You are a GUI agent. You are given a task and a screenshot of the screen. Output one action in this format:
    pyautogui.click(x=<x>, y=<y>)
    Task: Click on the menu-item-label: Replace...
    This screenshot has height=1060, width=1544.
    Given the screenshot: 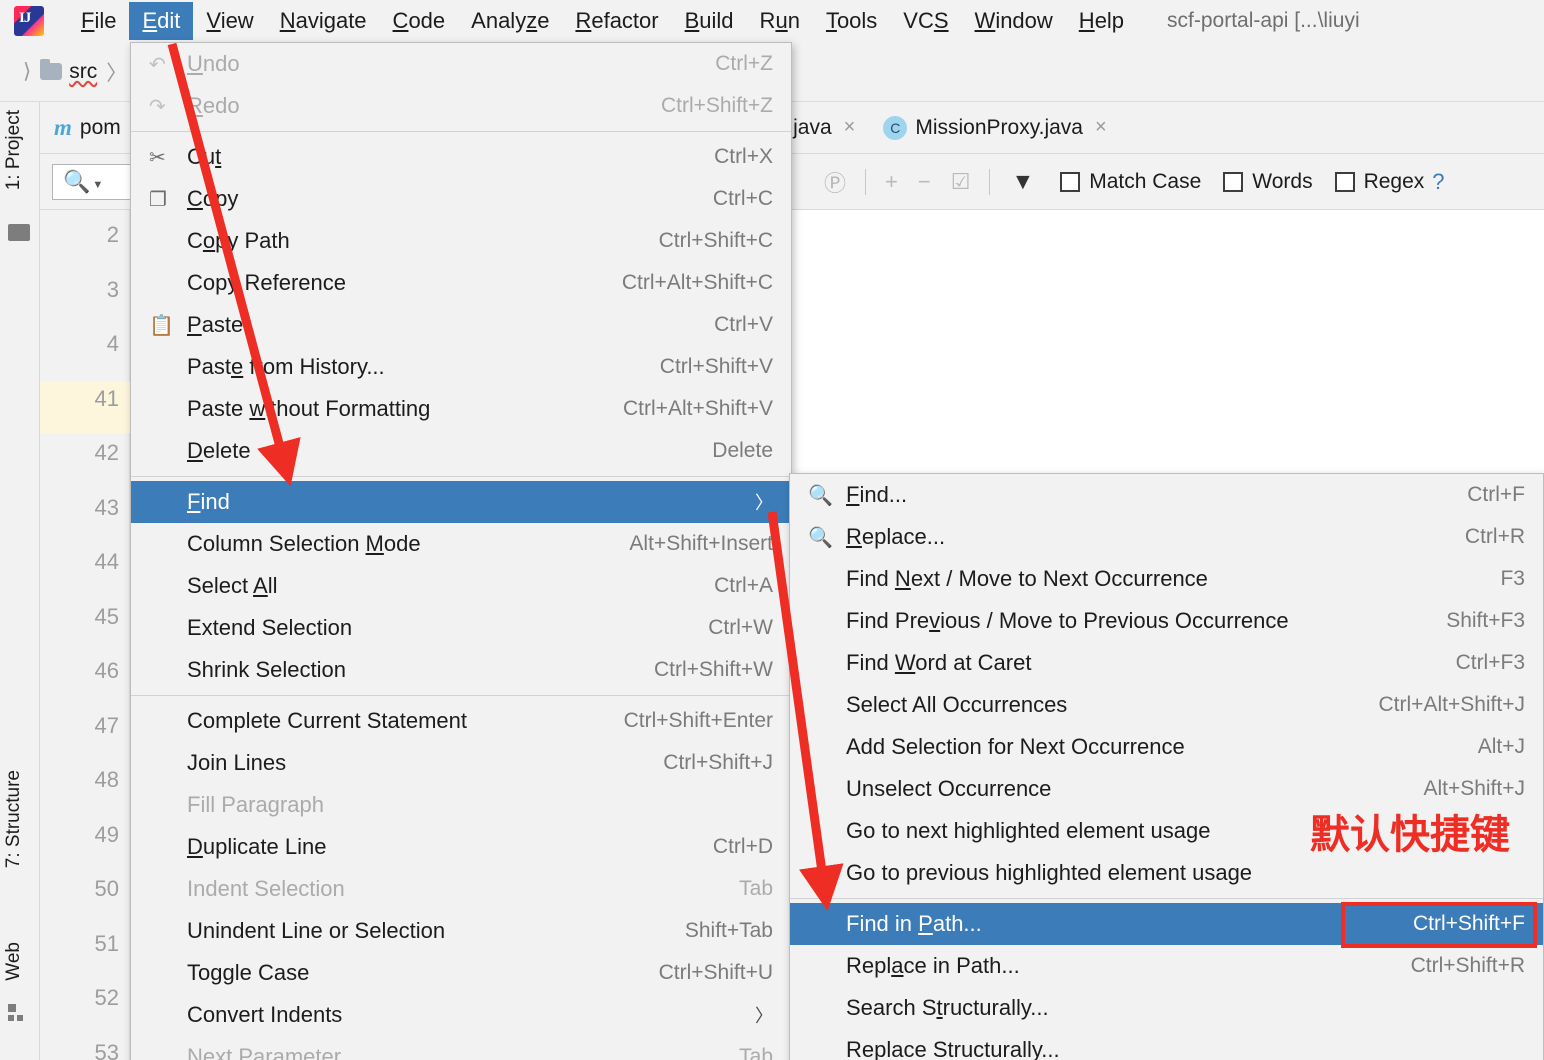 What is the action you would take?
    pyautogui.click(x=896, y=536)
    